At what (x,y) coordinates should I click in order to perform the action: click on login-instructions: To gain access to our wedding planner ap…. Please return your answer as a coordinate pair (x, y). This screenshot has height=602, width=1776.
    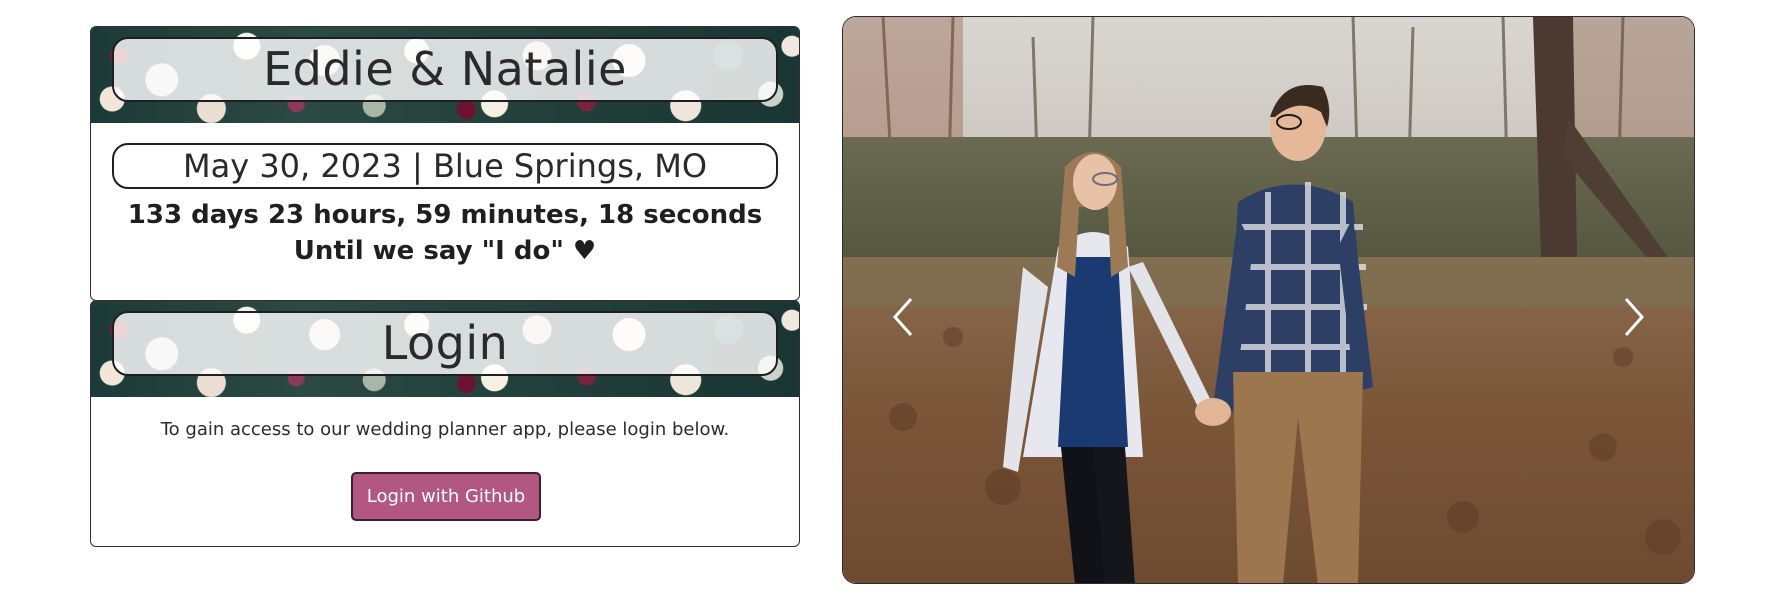
    Looking at the image, I should click on (445, 429).